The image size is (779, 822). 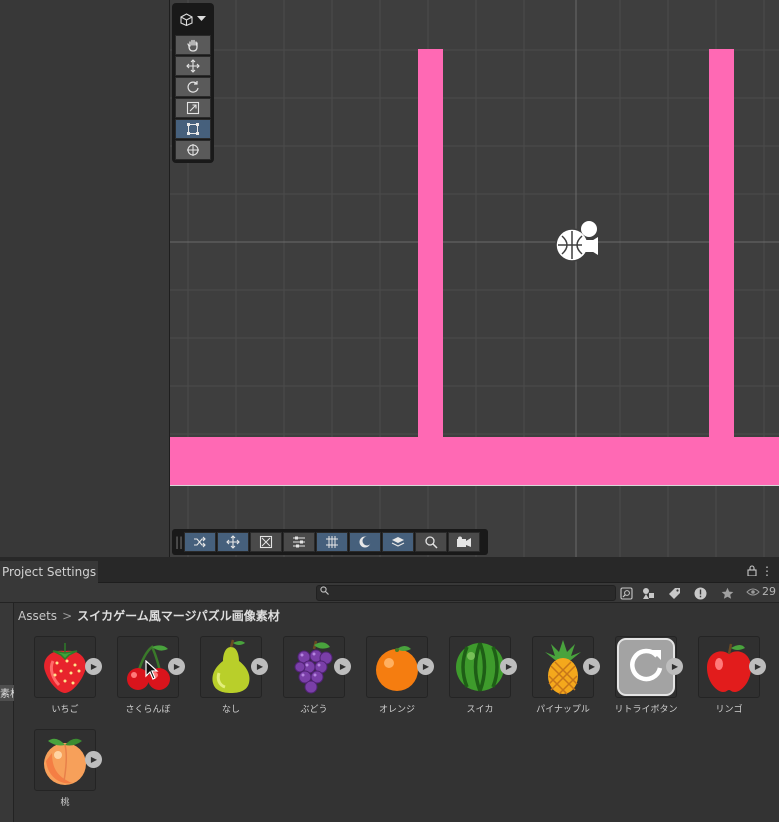 I want to click on project-toolbar: 29, so click(x=389, y=593).